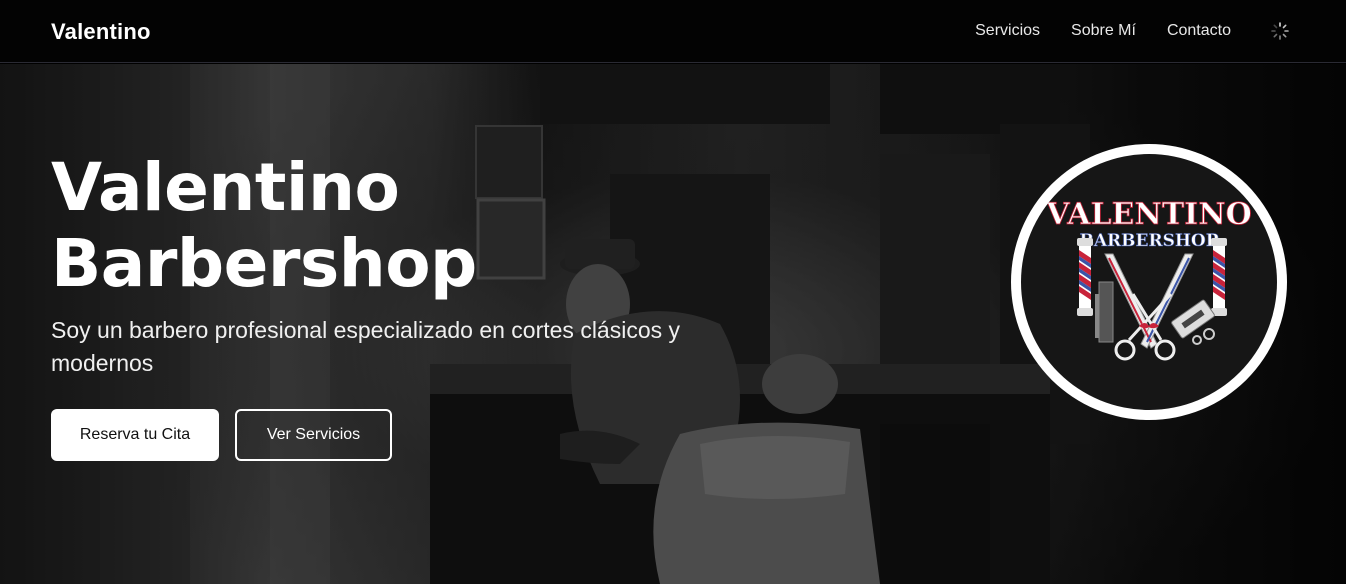 This screenshot has height=584, width=1346. I want to click on nav-link-servicios: Servicios, so click(1007, 31).